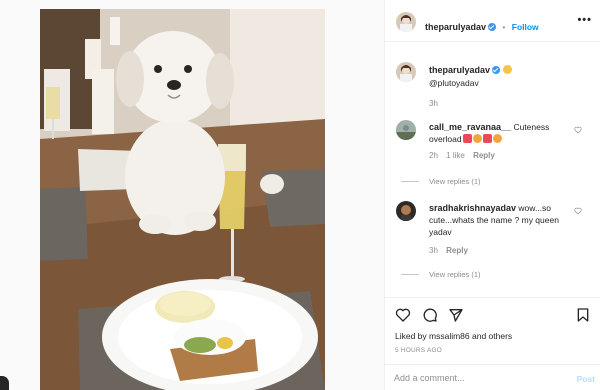 Image resolution: width=600 pixels, height=390 pixels. I want to click on post-comment-button: Post, so click(586, 379).